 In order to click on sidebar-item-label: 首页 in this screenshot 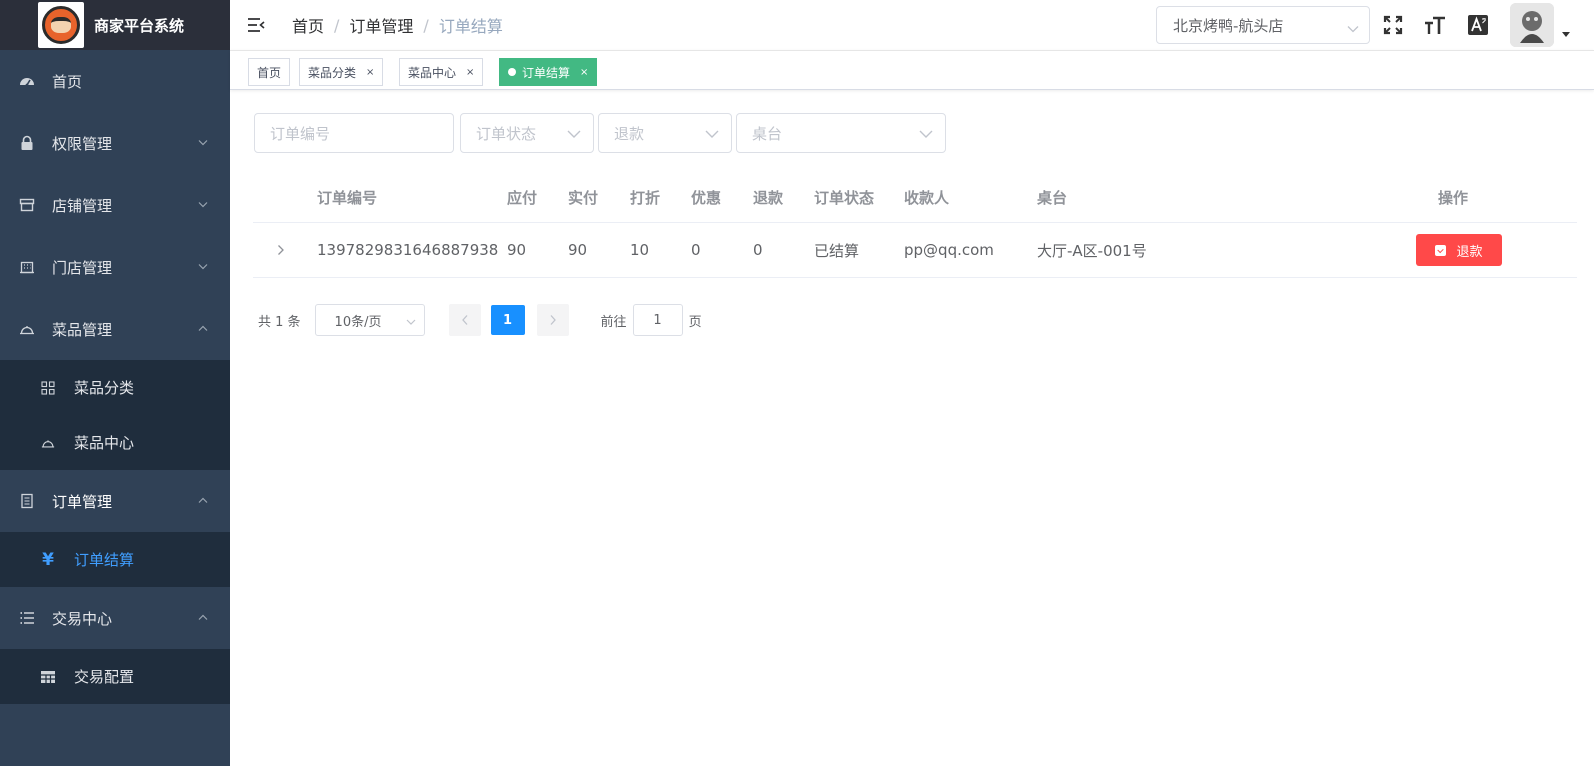, I will do `click(67, 81)`.